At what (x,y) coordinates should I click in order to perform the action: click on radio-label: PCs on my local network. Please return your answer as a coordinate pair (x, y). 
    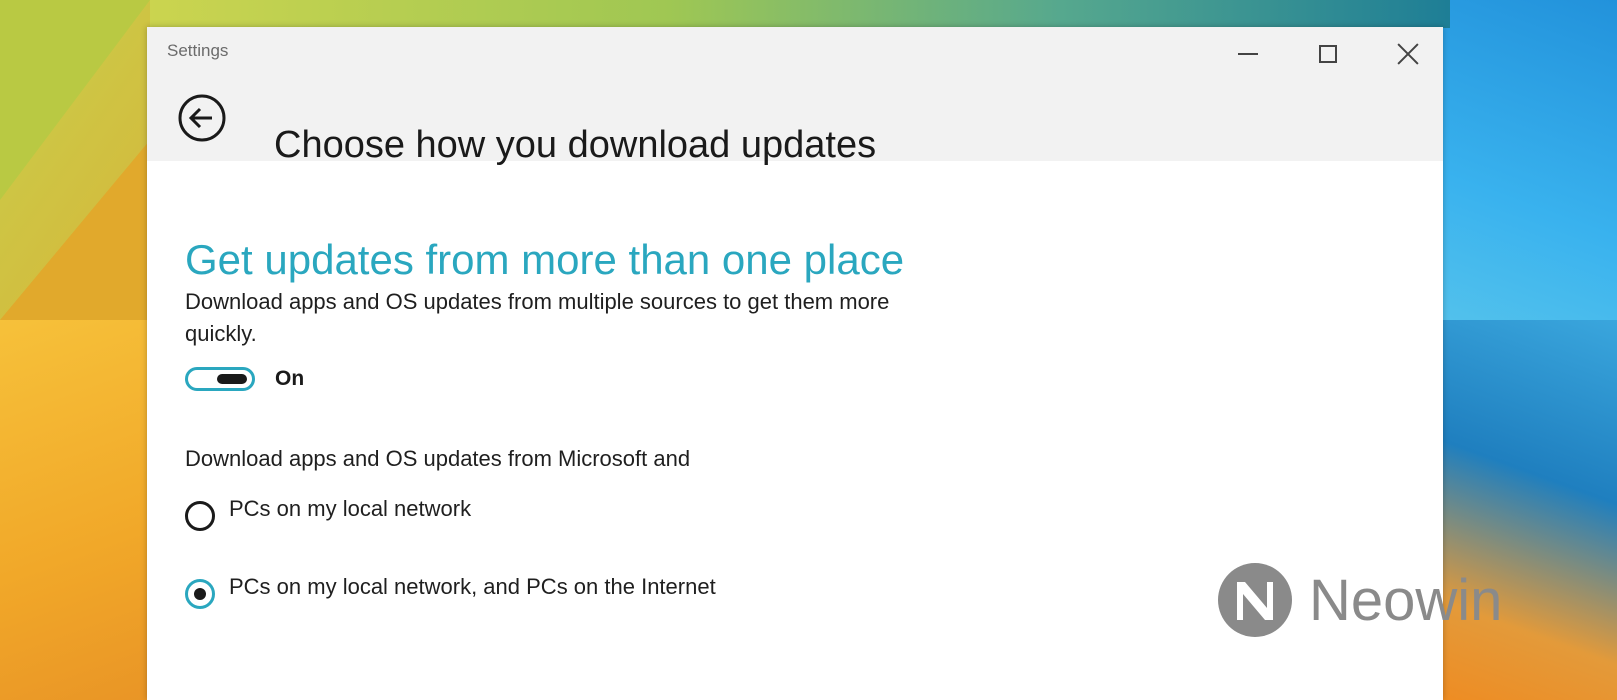
    Looking at the image, I should click on (350, 508).